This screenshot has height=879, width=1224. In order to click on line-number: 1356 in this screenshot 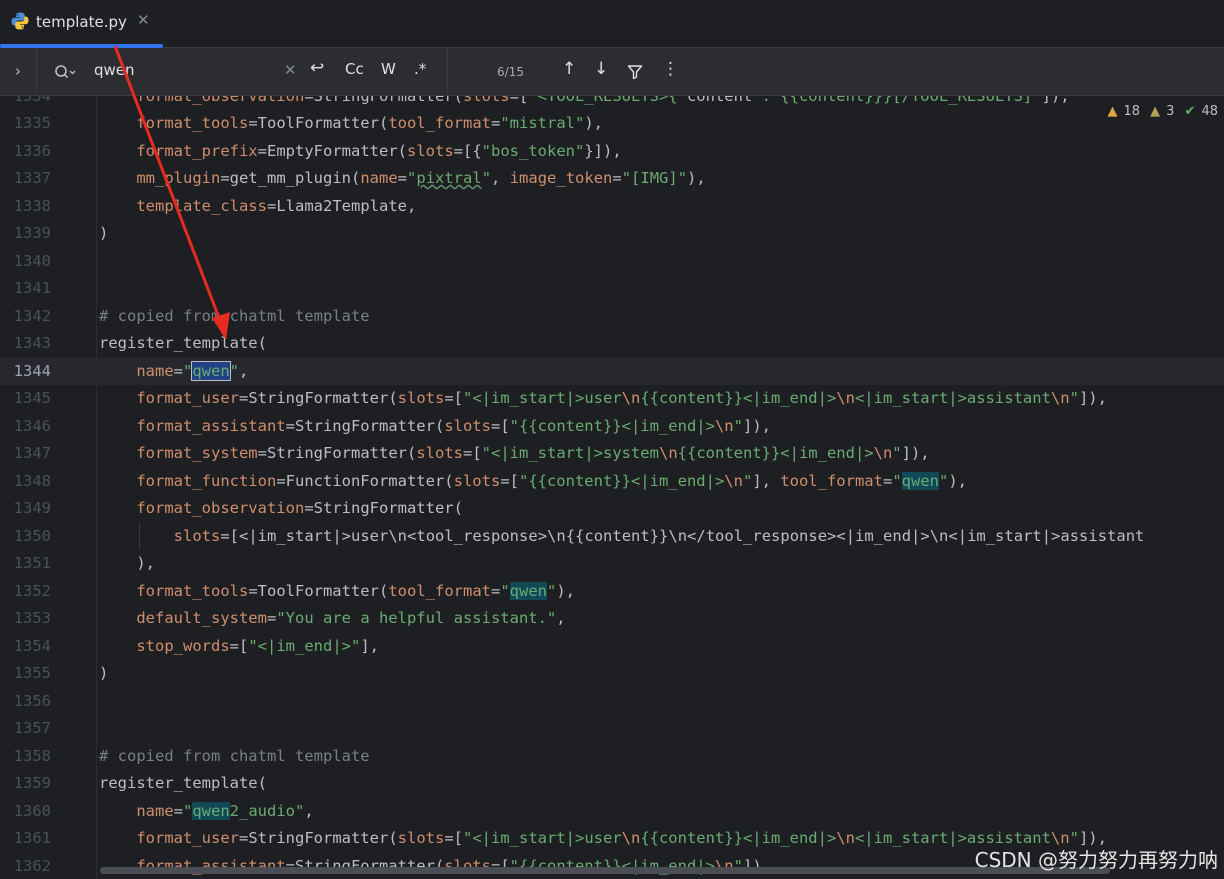, I will do `click(32, 700)`.